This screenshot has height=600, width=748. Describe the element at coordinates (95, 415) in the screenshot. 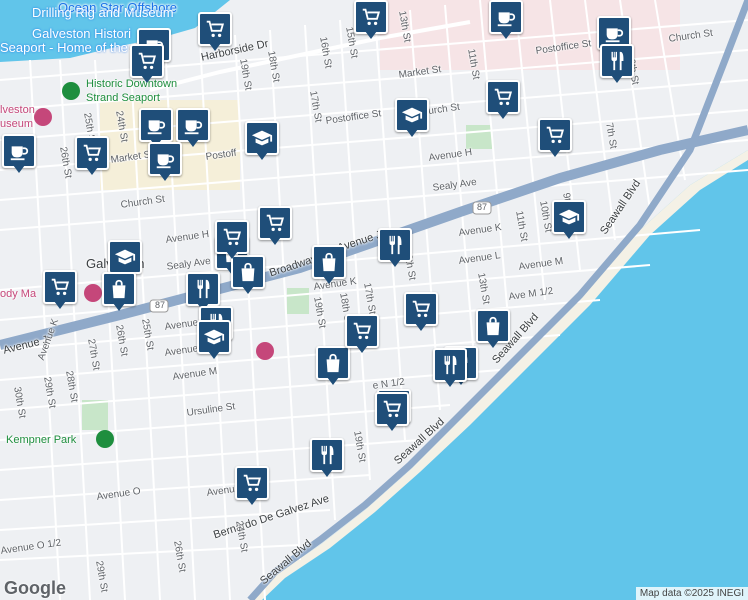

I see `kempner-park-area` at that location.